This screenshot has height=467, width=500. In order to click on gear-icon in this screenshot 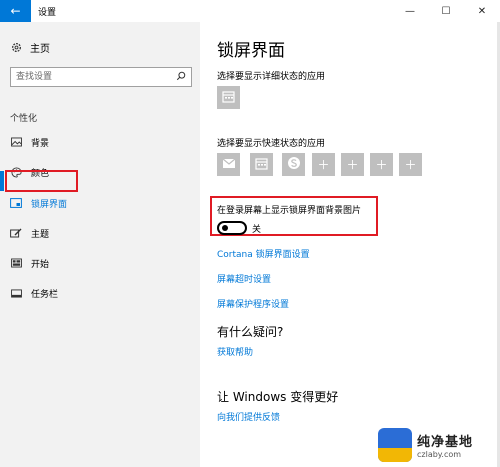, I will do `click(16, 48)`.